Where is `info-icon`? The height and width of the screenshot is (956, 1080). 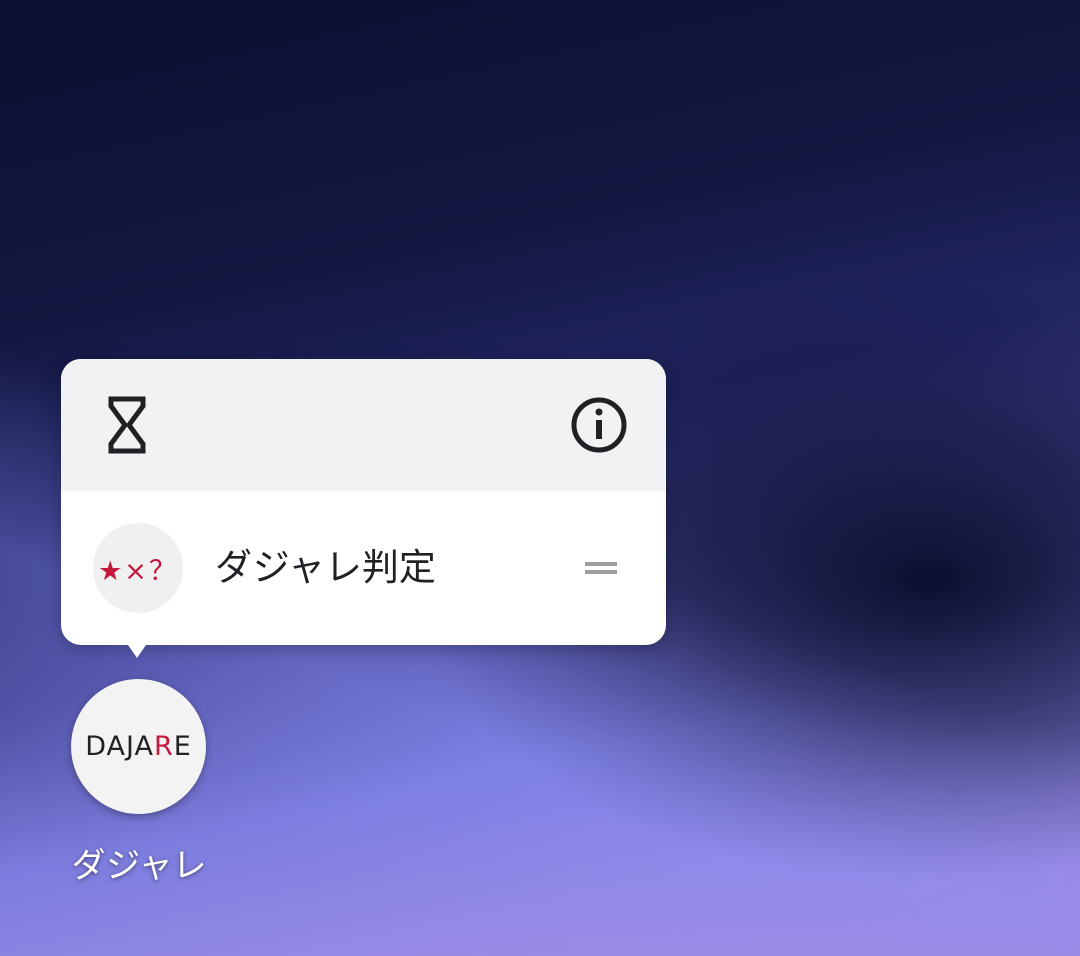 info-icon is located at coordinates (599, 425).